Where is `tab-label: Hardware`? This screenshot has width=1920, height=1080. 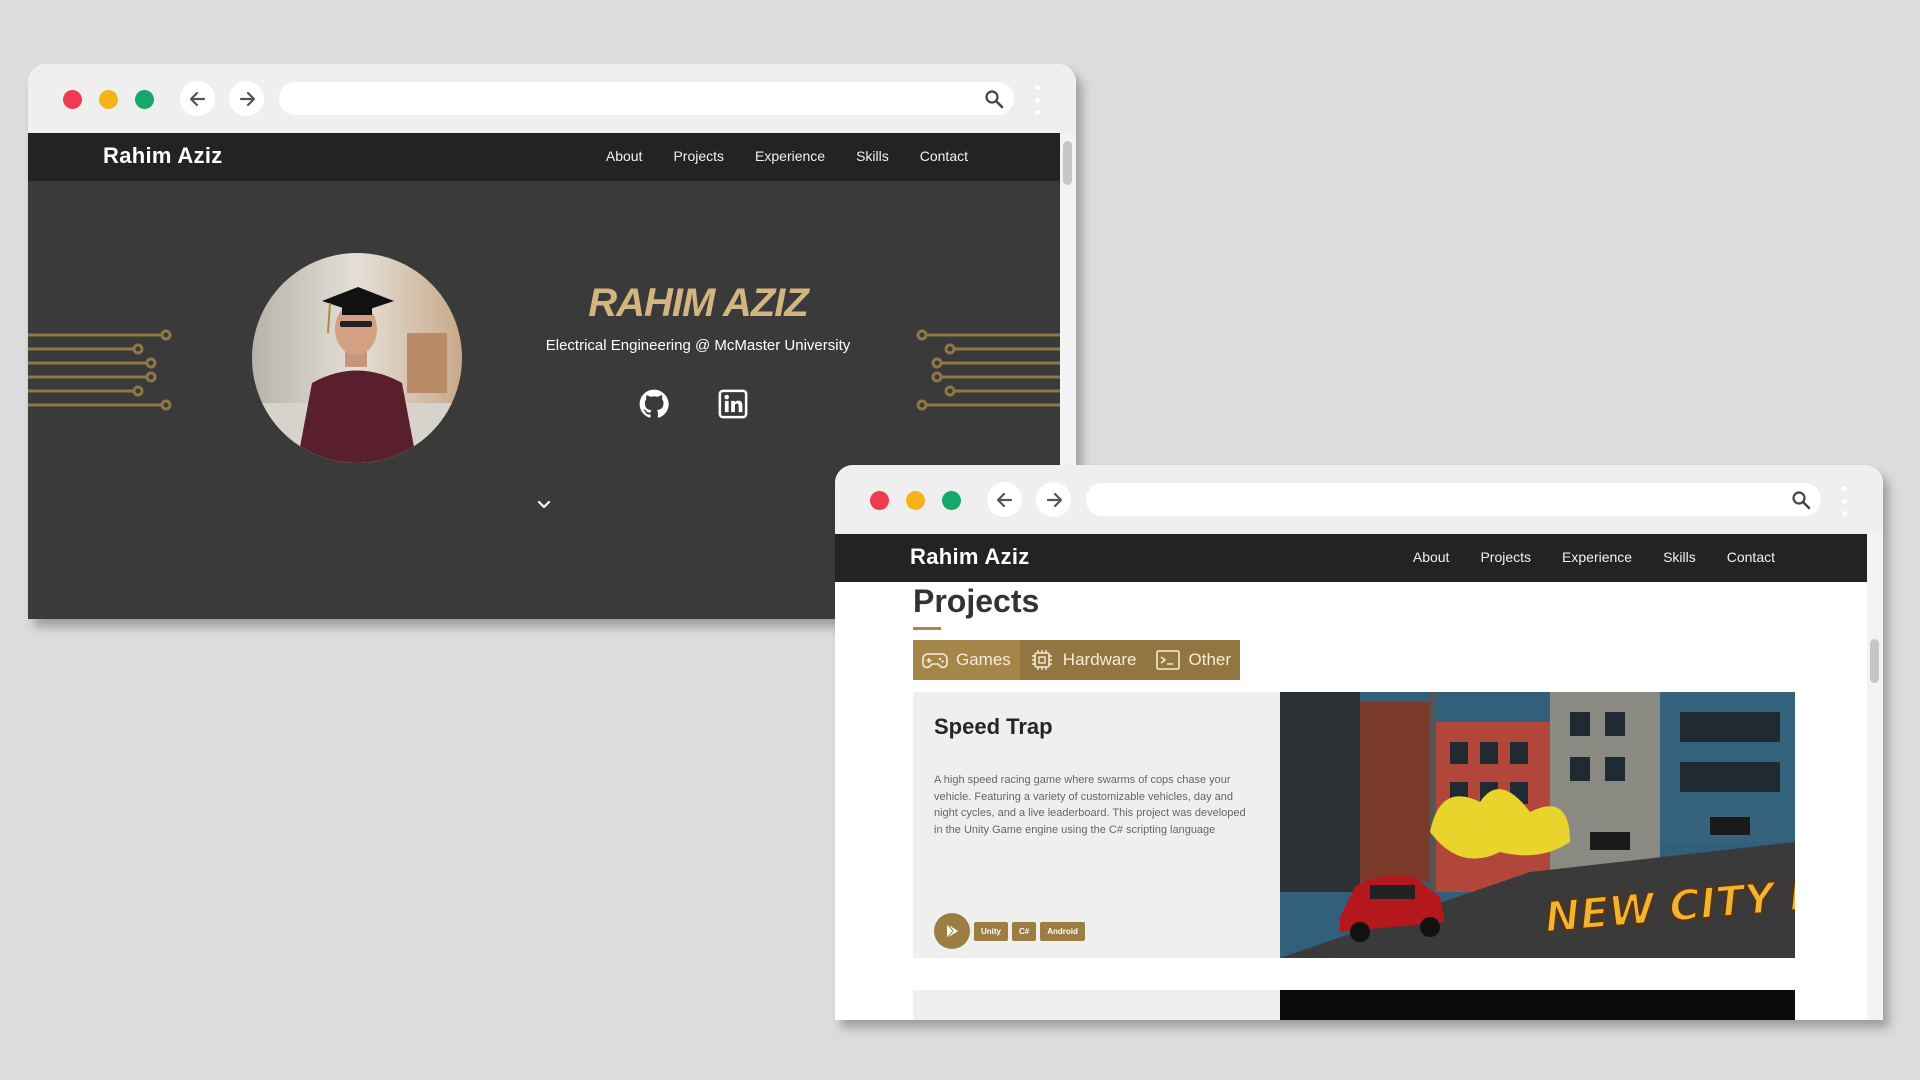
tab-label: Hardware is located at coordinates (1099, 659).